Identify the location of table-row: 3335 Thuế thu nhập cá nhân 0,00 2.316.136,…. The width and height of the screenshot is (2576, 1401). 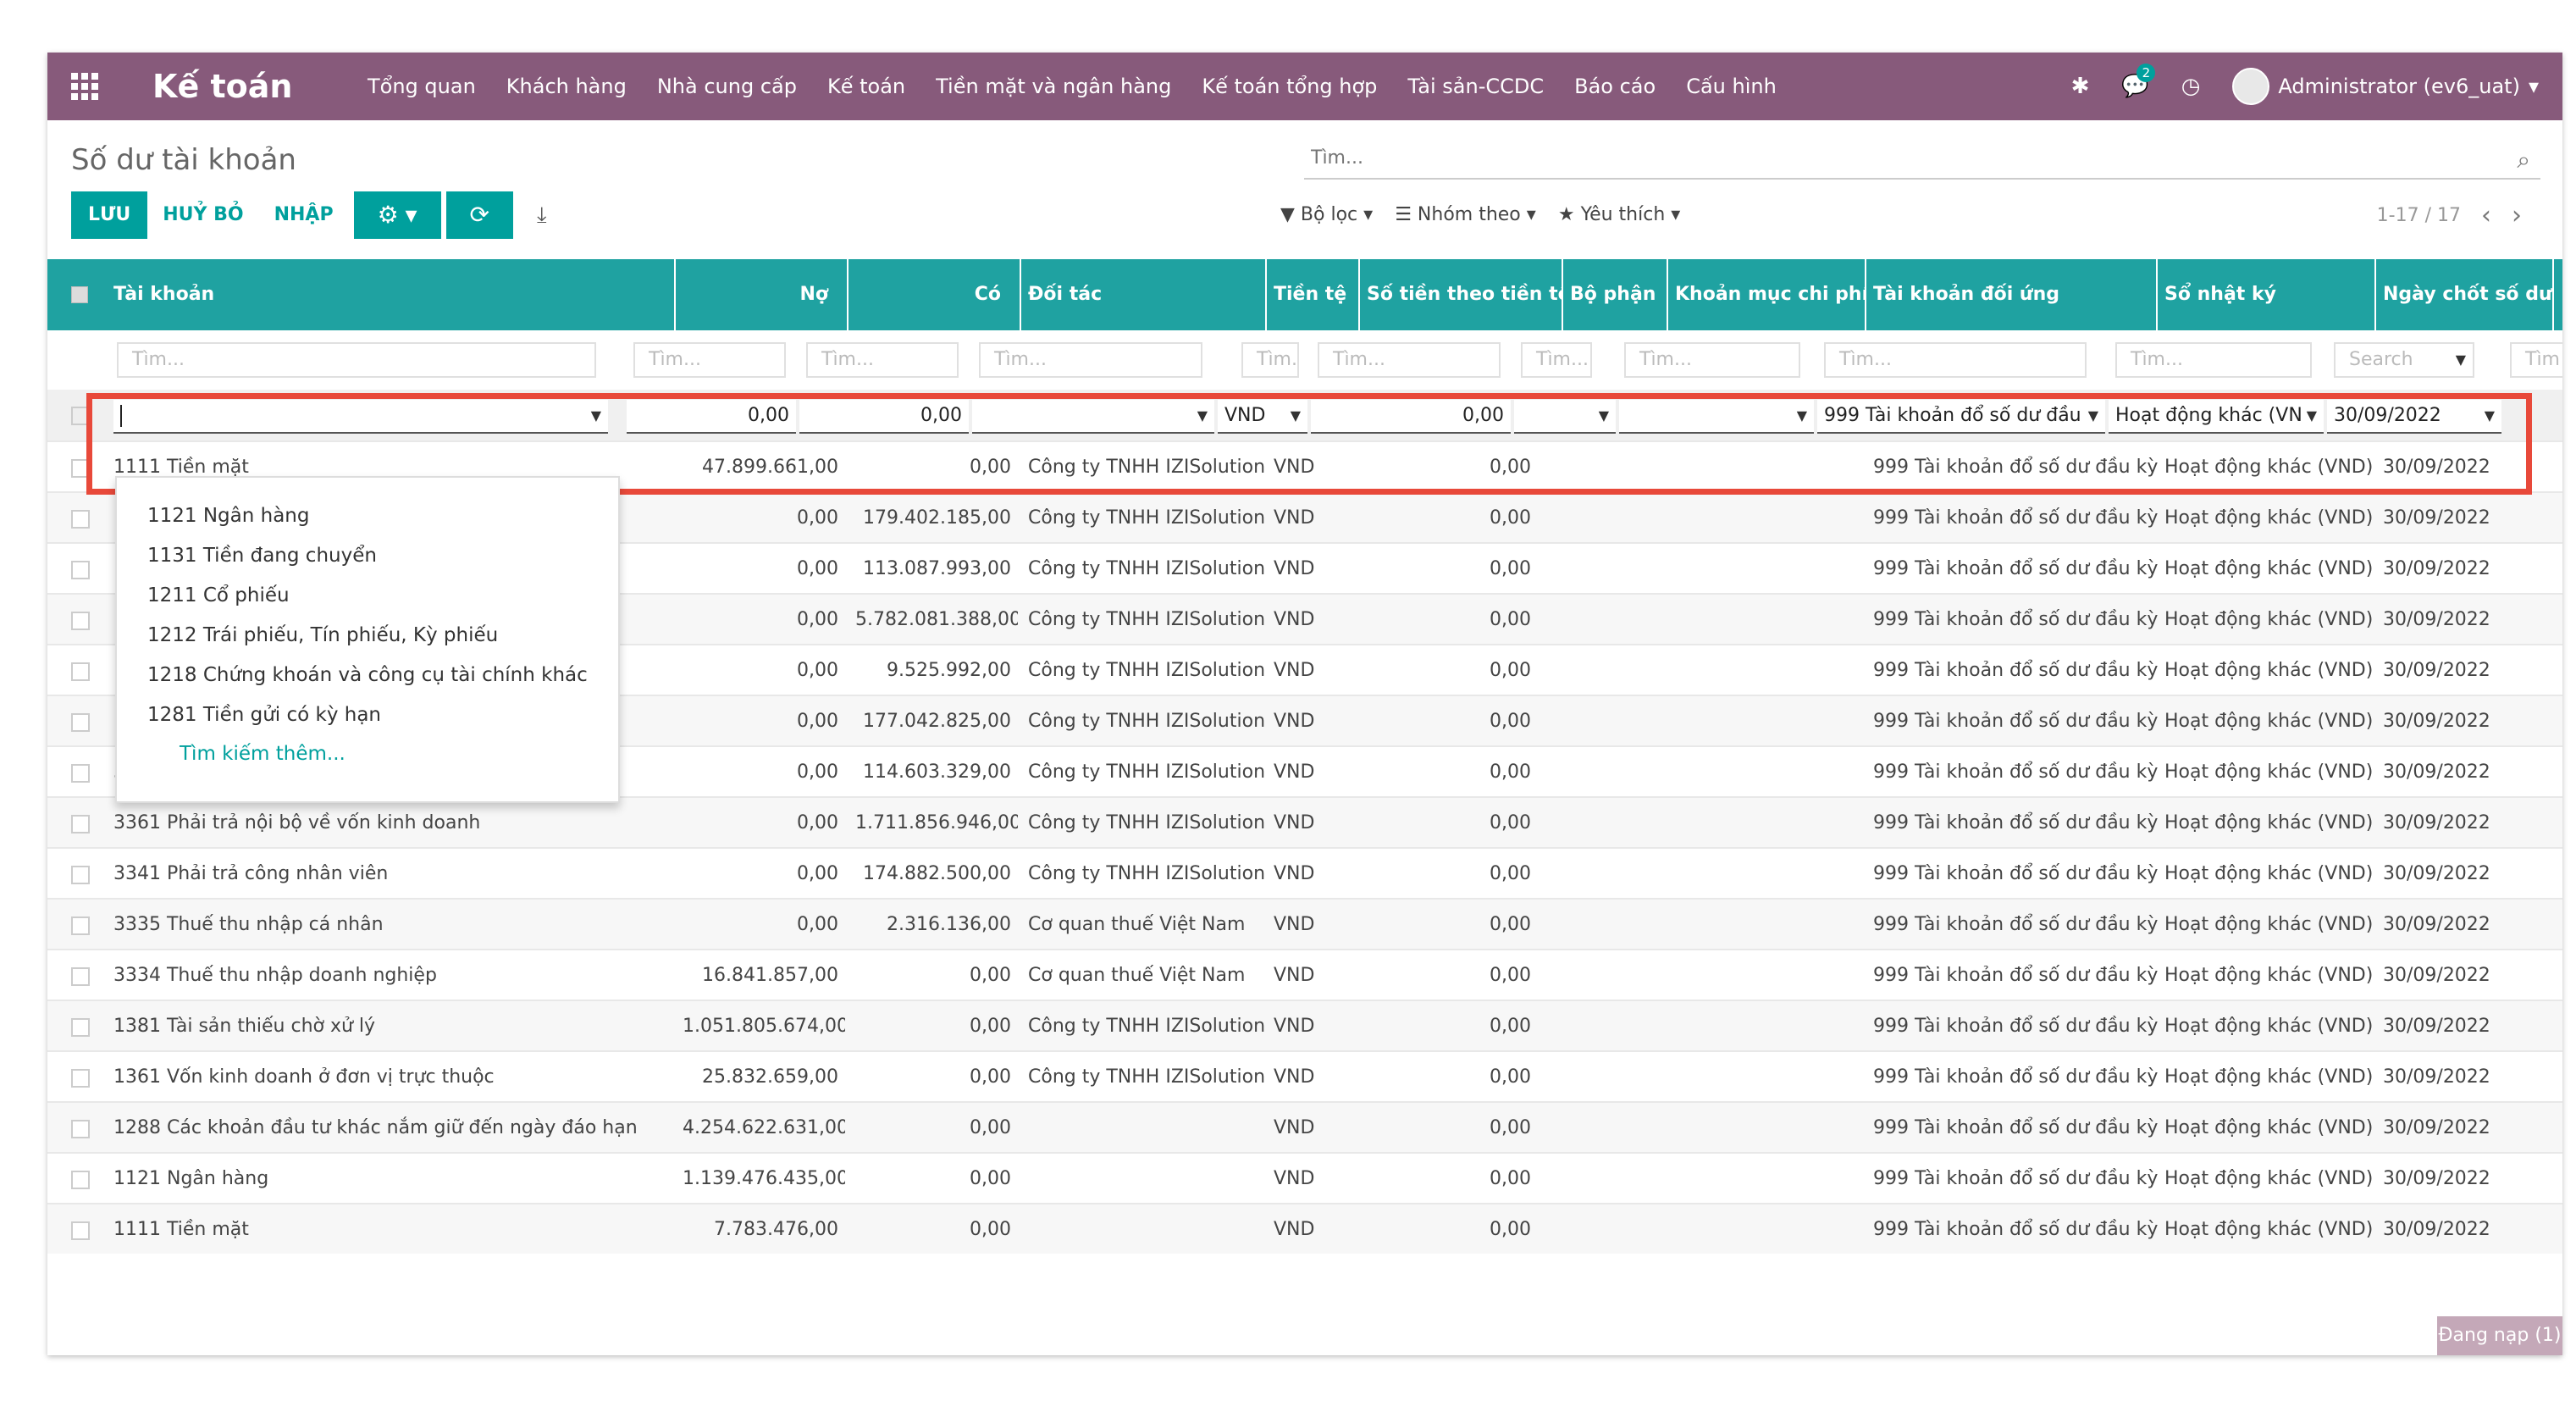
(1304, 924).